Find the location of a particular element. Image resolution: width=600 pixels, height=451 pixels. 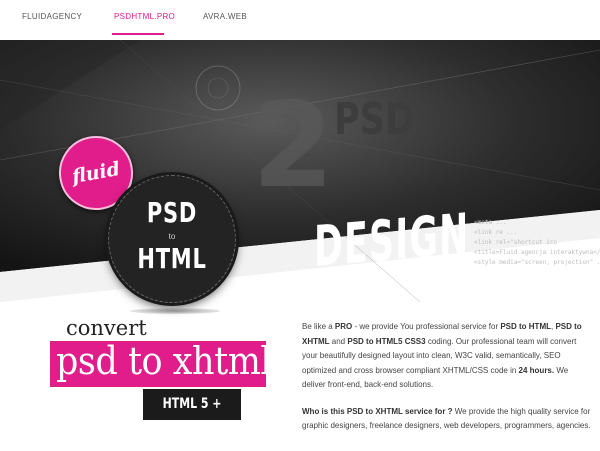

nav-link-avra-web: AVRA.WEB is located at coordinates (225, 16).